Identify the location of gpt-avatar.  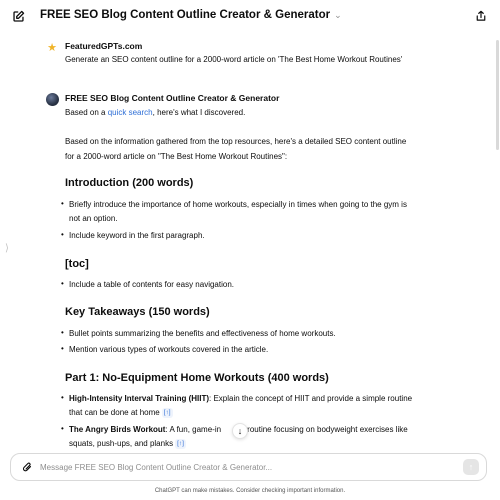
(52, 99).